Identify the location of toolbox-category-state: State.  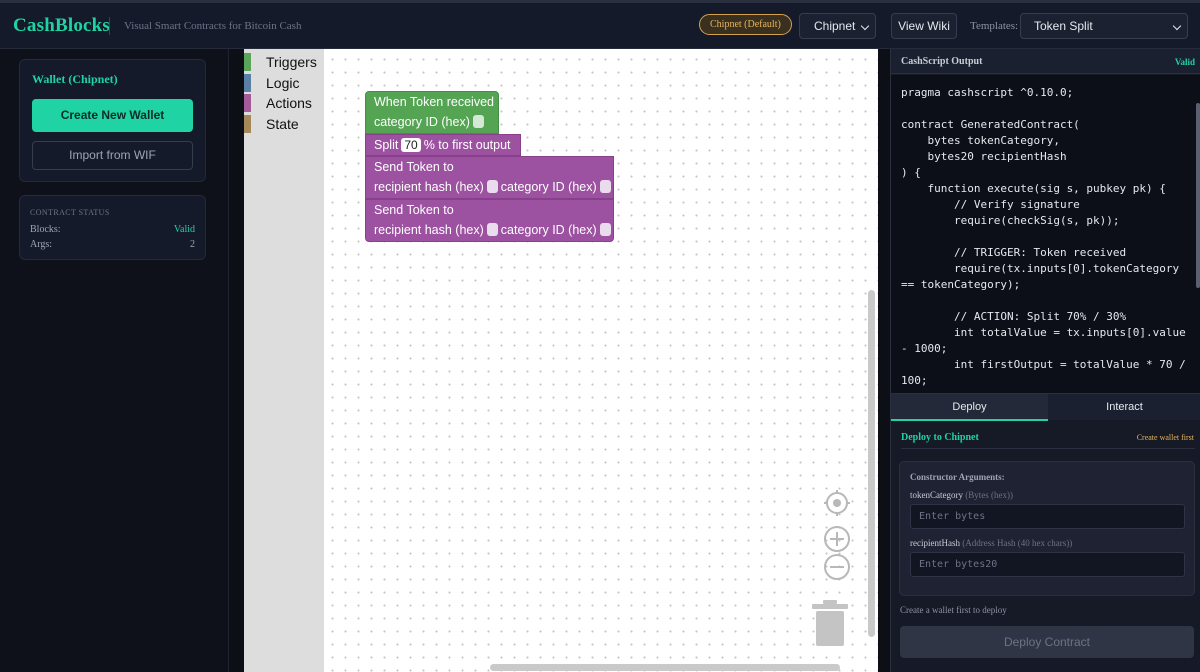
(271, 124).